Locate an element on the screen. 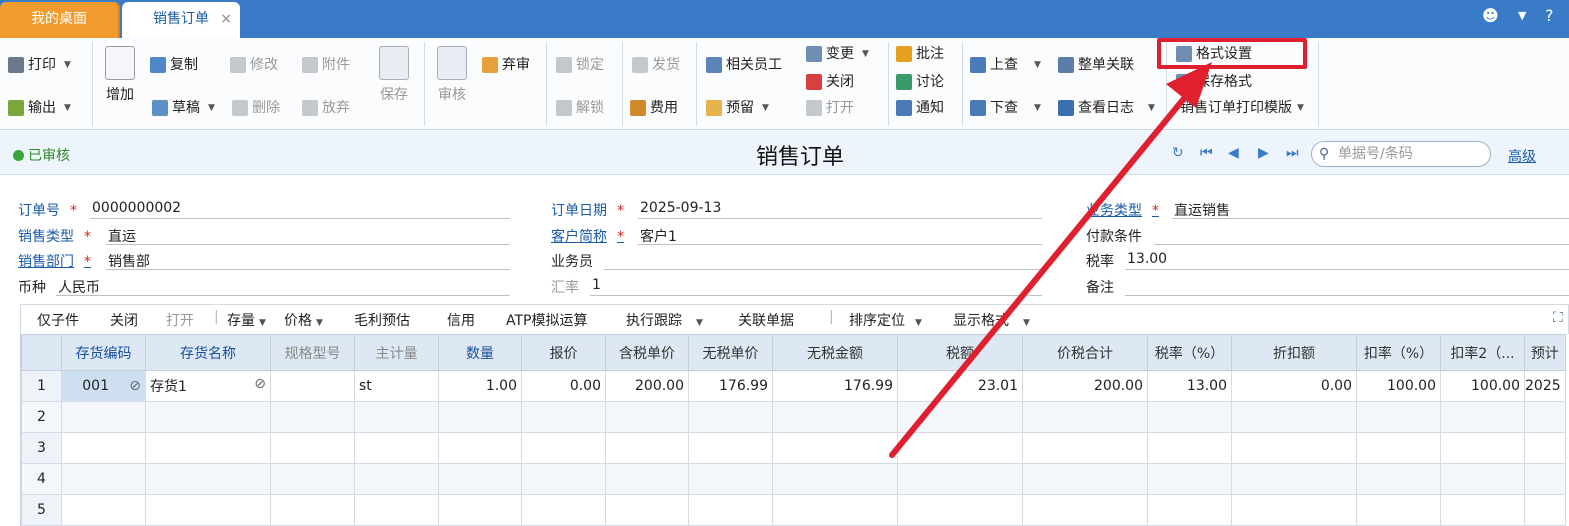 Image resolution: width=1569 pixels, height=526 pixels. help-icon: ? is located at coordinates (1549, 15).